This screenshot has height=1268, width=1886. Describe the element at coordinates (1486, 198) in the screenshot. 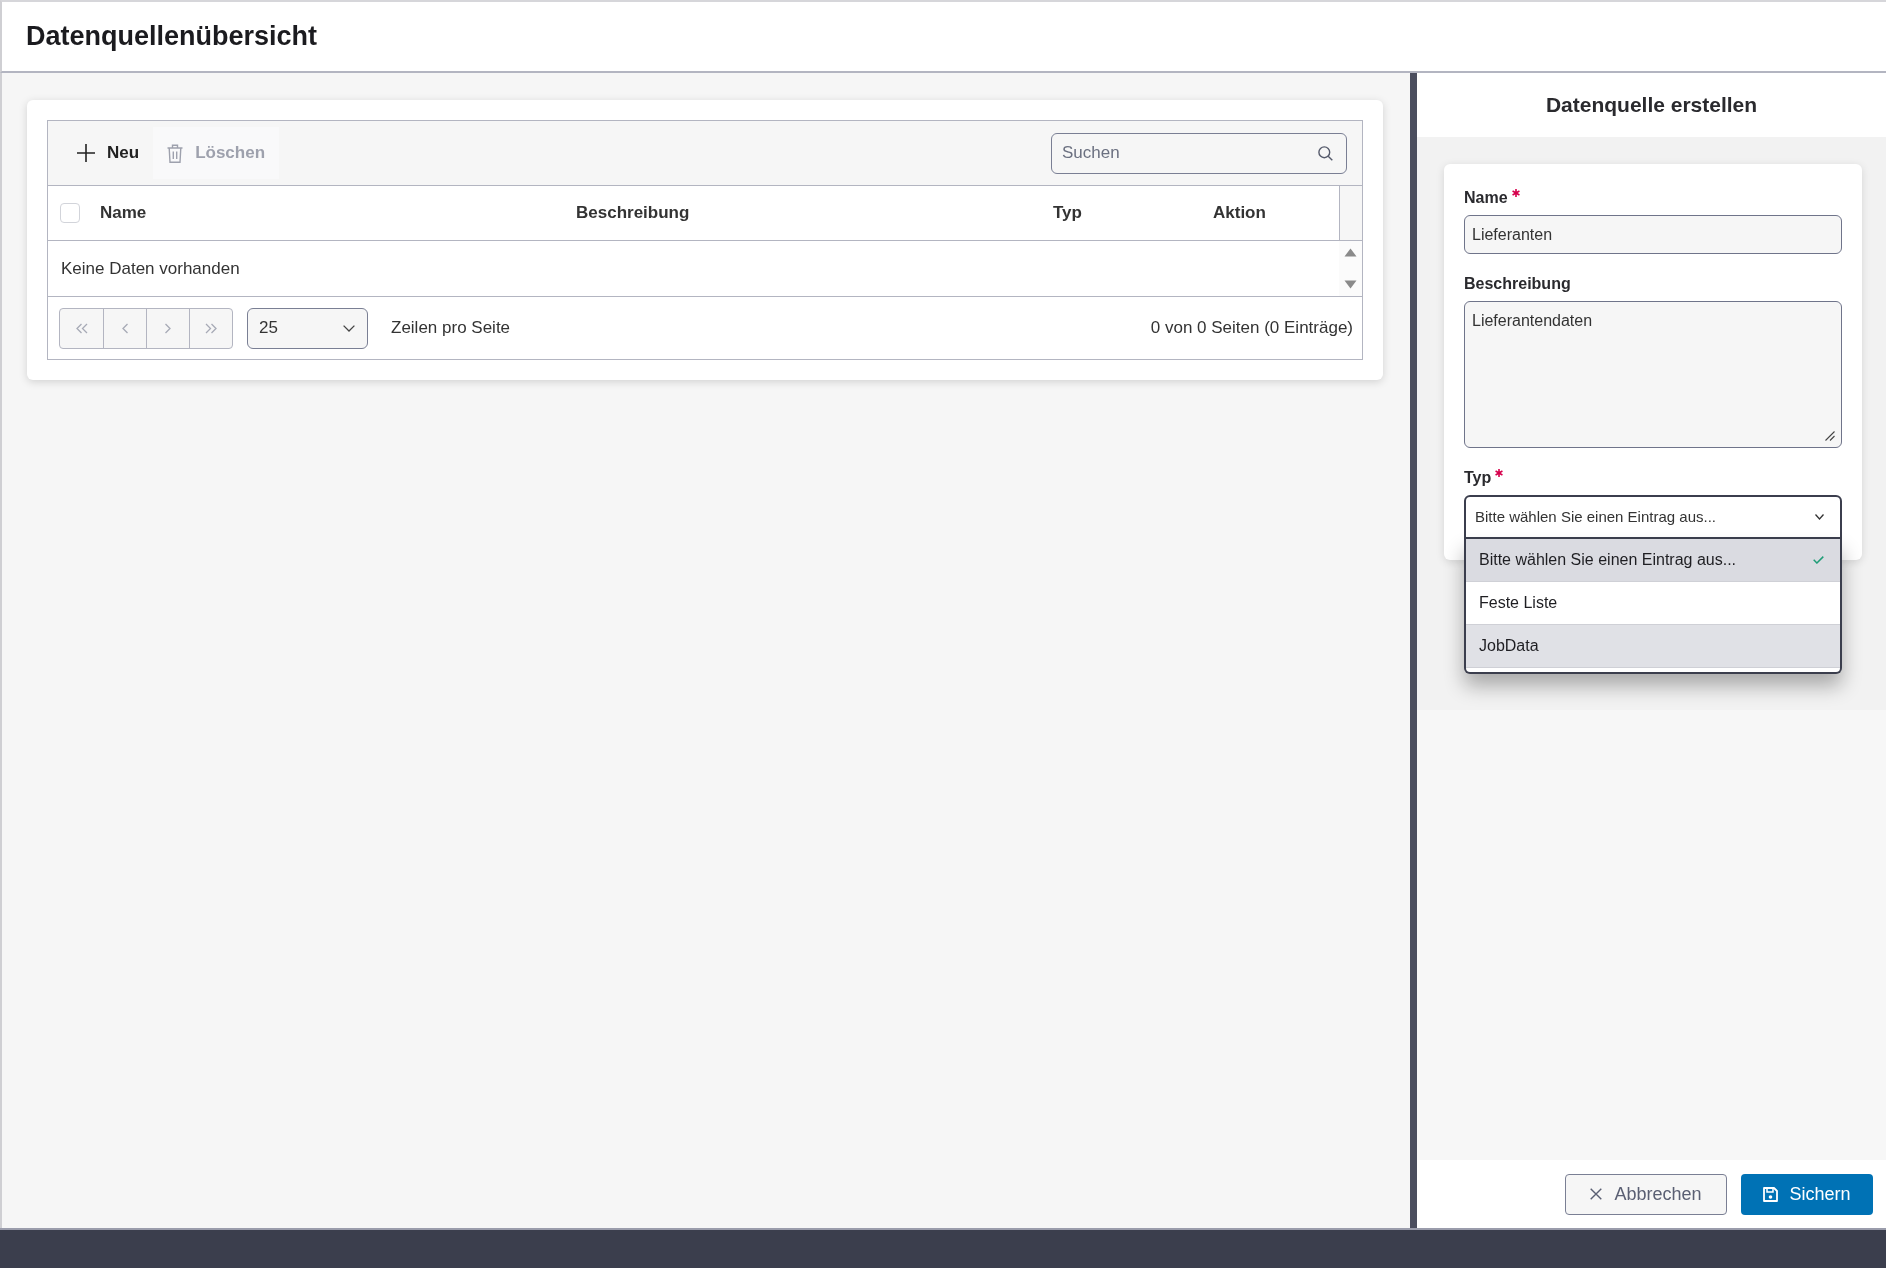

I see `field-label: Name` at that location.